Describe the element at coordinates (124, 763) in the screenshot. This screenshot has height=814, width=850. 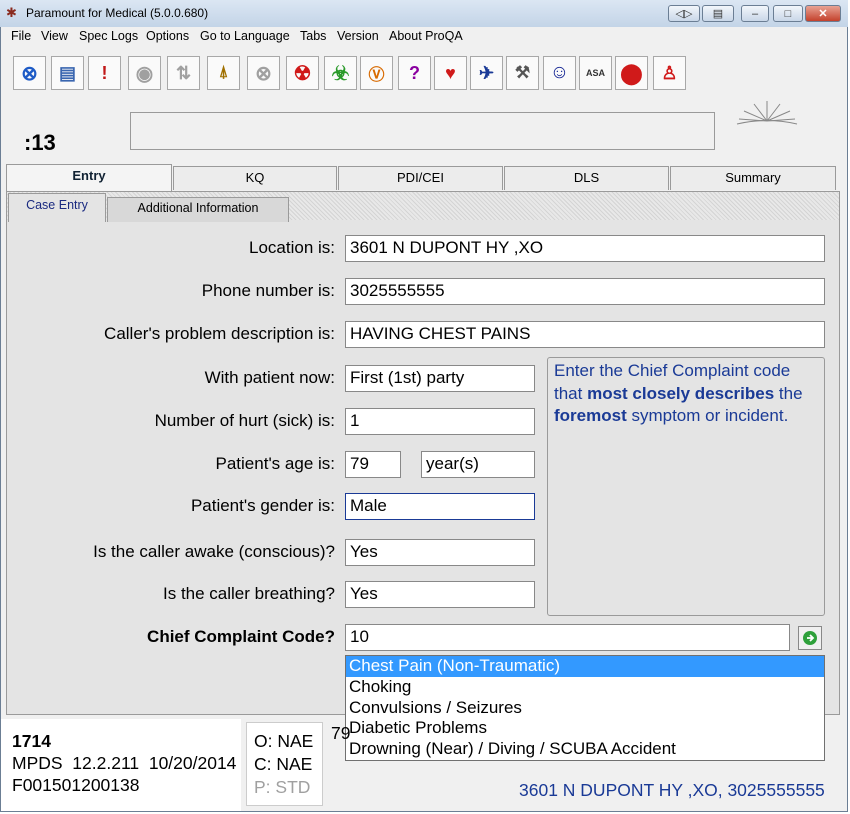
I see `mpds-version: MPDS 12.2.211 10/20/2014` at that location.